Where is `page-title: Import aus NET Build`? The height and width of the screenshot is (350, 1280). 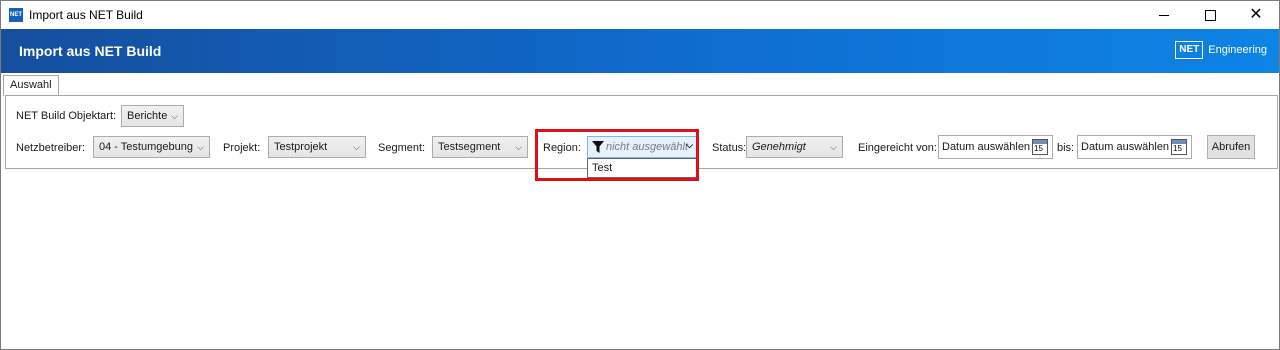
page-title: Import aus NET Build is located at coordinates (90, 51).